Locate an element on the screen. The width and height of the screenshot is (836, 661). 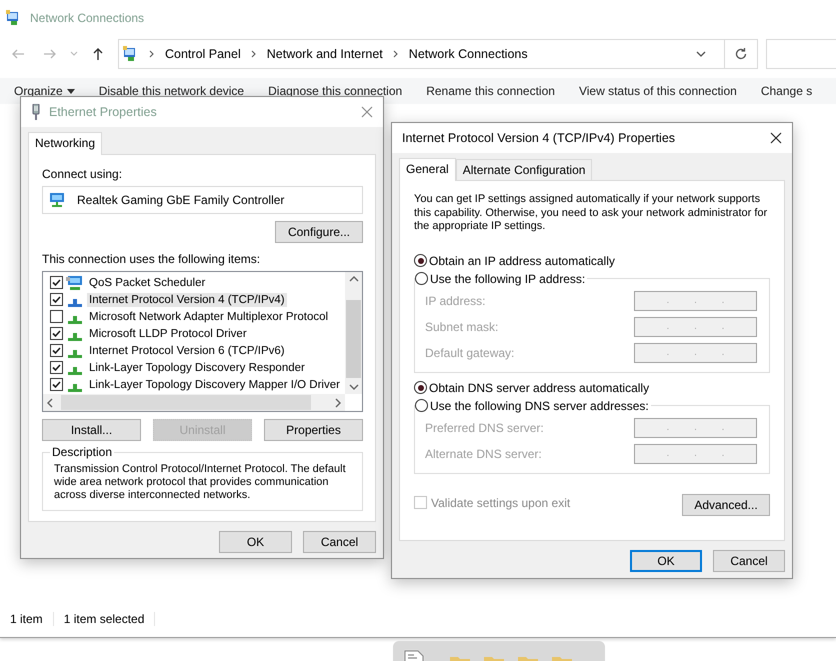
status-text: 1 item selected is located at coordinates (110, 619).